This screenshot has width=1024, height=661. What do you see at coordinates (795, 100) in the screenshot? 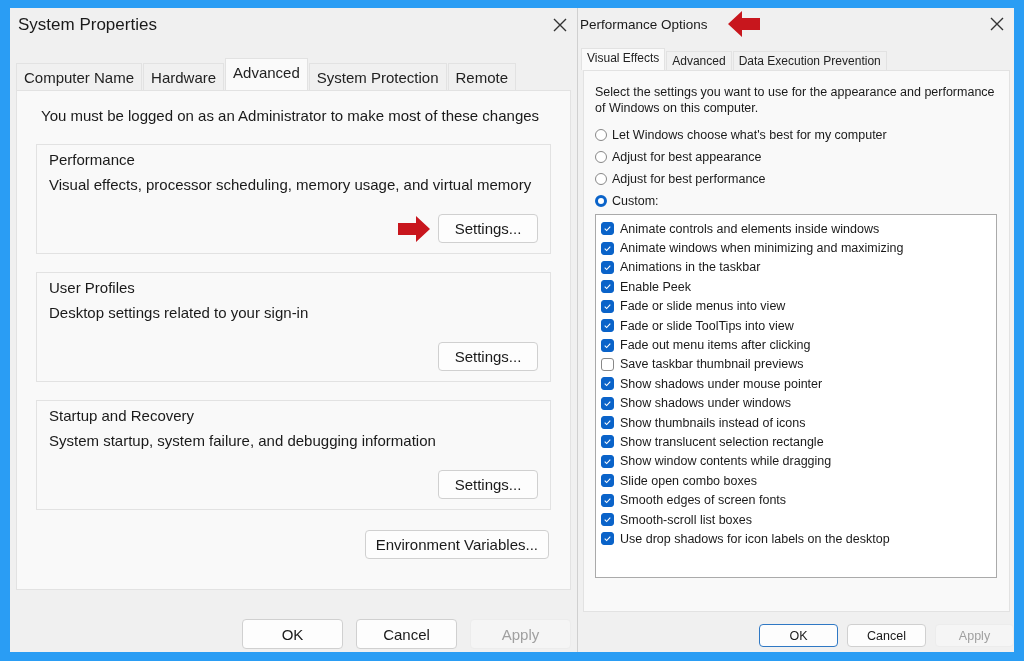
I see `intro-text: Select the settings you want to use for the appearance and performance of Windows on this computer.` at bounding box center [795, 100].